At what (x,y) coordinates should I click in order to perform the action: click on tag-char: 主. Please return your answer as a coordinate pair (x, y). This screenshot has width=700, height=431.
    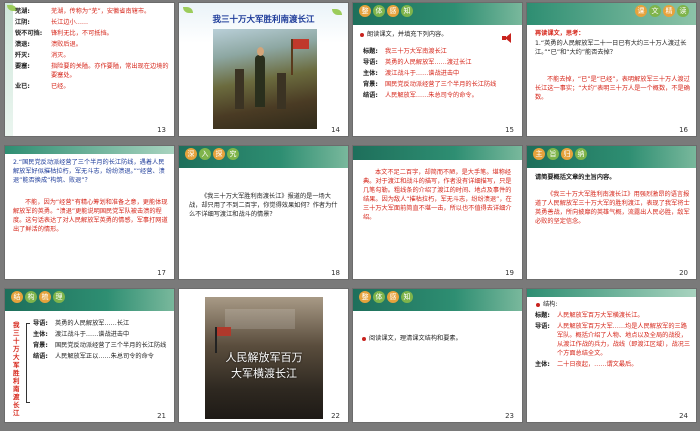
    Looking at the image, I should click on (539, 154).